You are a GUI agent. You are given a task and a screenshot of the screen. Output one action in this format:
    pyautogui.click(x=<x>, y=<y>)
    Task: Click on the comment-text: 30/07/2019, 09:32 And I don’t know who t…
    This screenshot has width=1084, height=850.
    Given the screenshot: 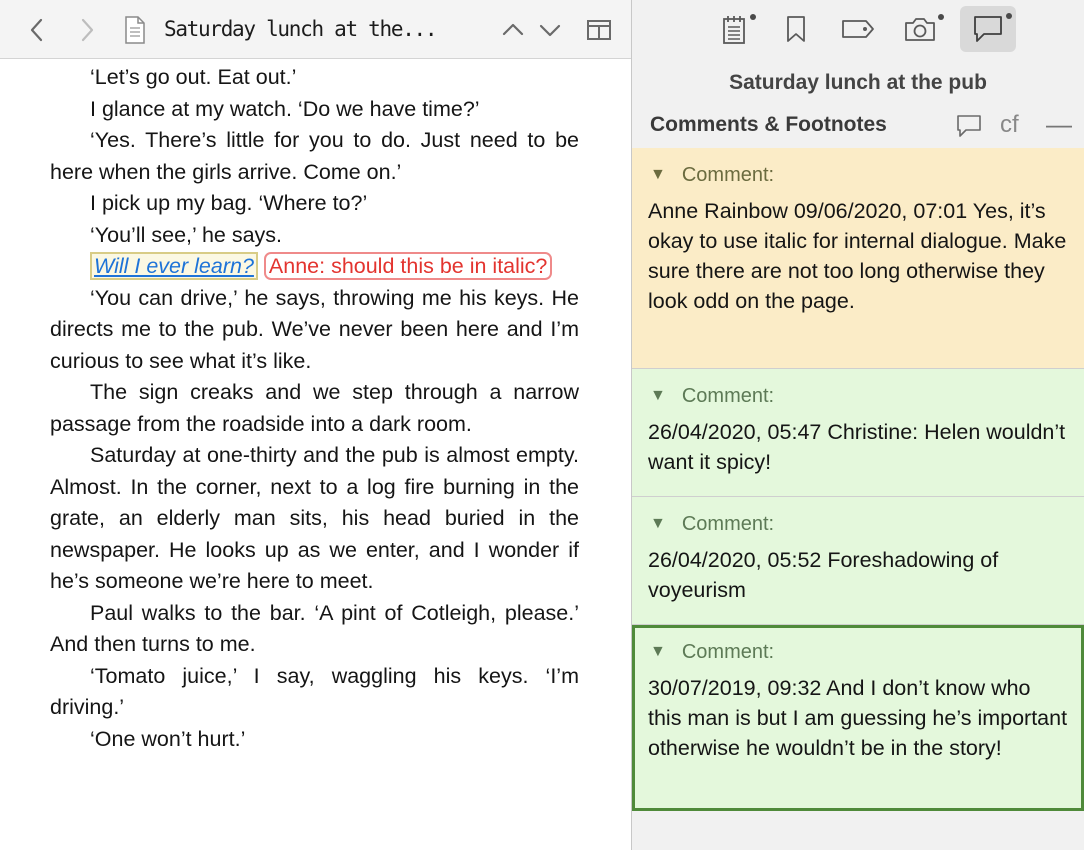 What is the action you would take?
    pyautogui.click(x=858, y=718)
    